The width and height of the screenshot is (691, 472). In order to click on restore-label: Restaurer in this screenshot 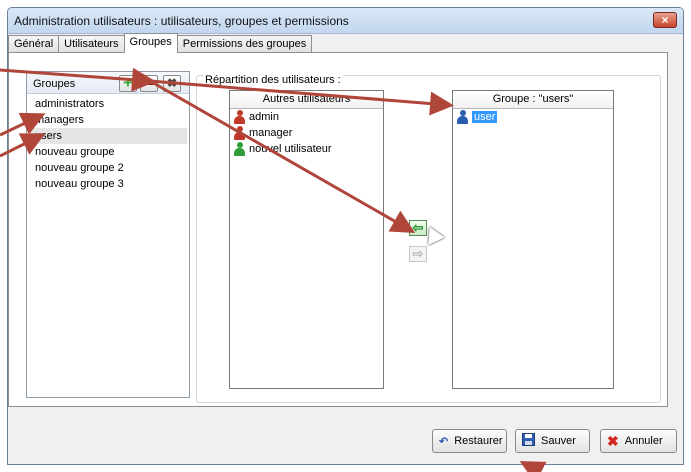, I will do `click(478, 441)`.